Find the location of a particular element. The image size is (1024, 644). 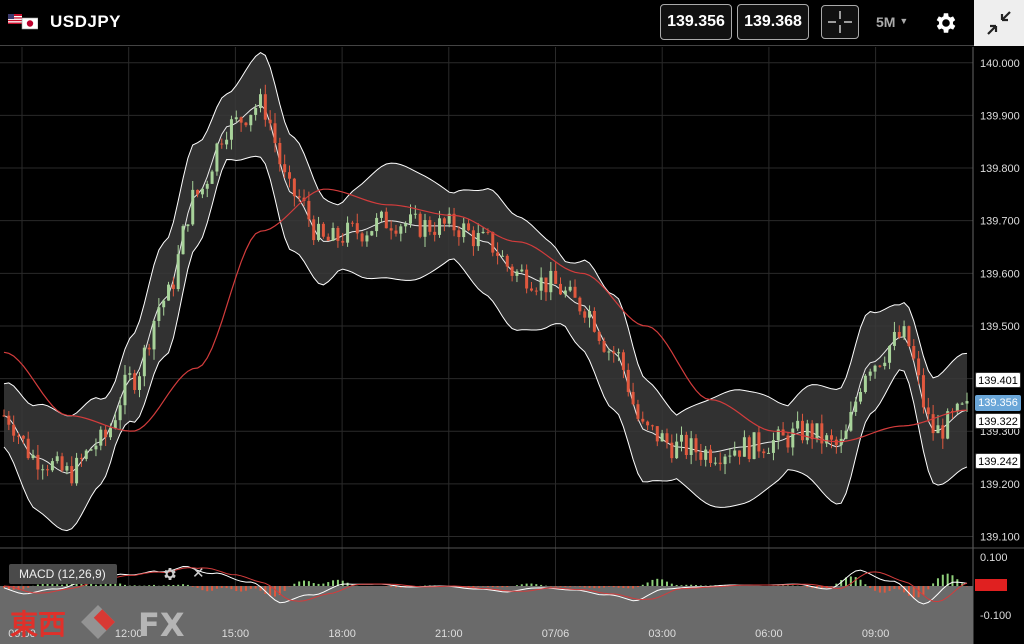

ask-price-button: 139.368 is located at coordinates (773, 22).